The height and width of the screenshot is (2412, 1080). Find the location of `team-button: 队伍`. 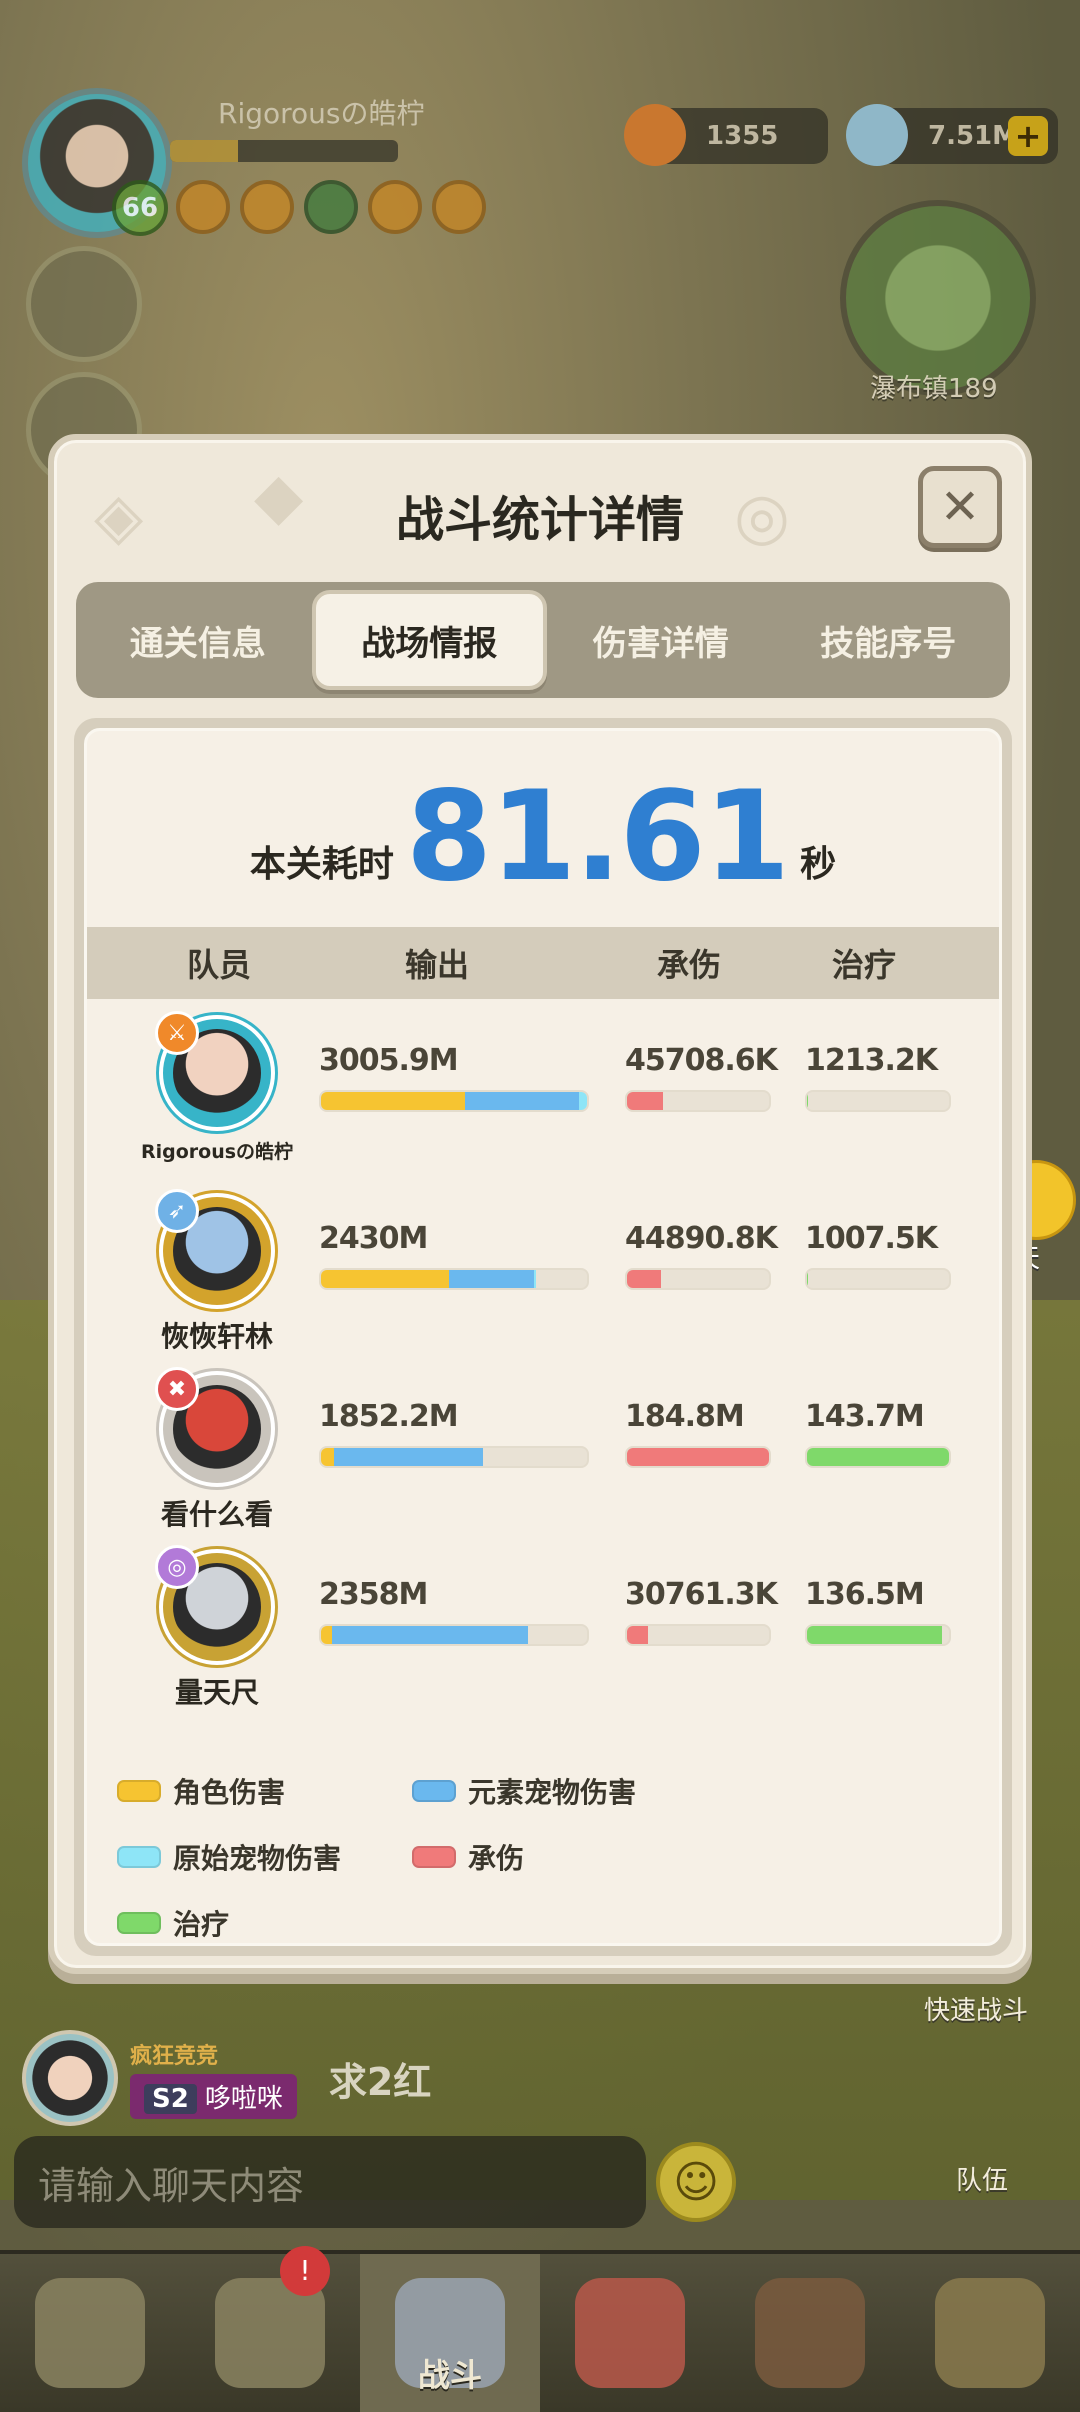

team-button: 队伍 is located at coordinates (982, 2178).